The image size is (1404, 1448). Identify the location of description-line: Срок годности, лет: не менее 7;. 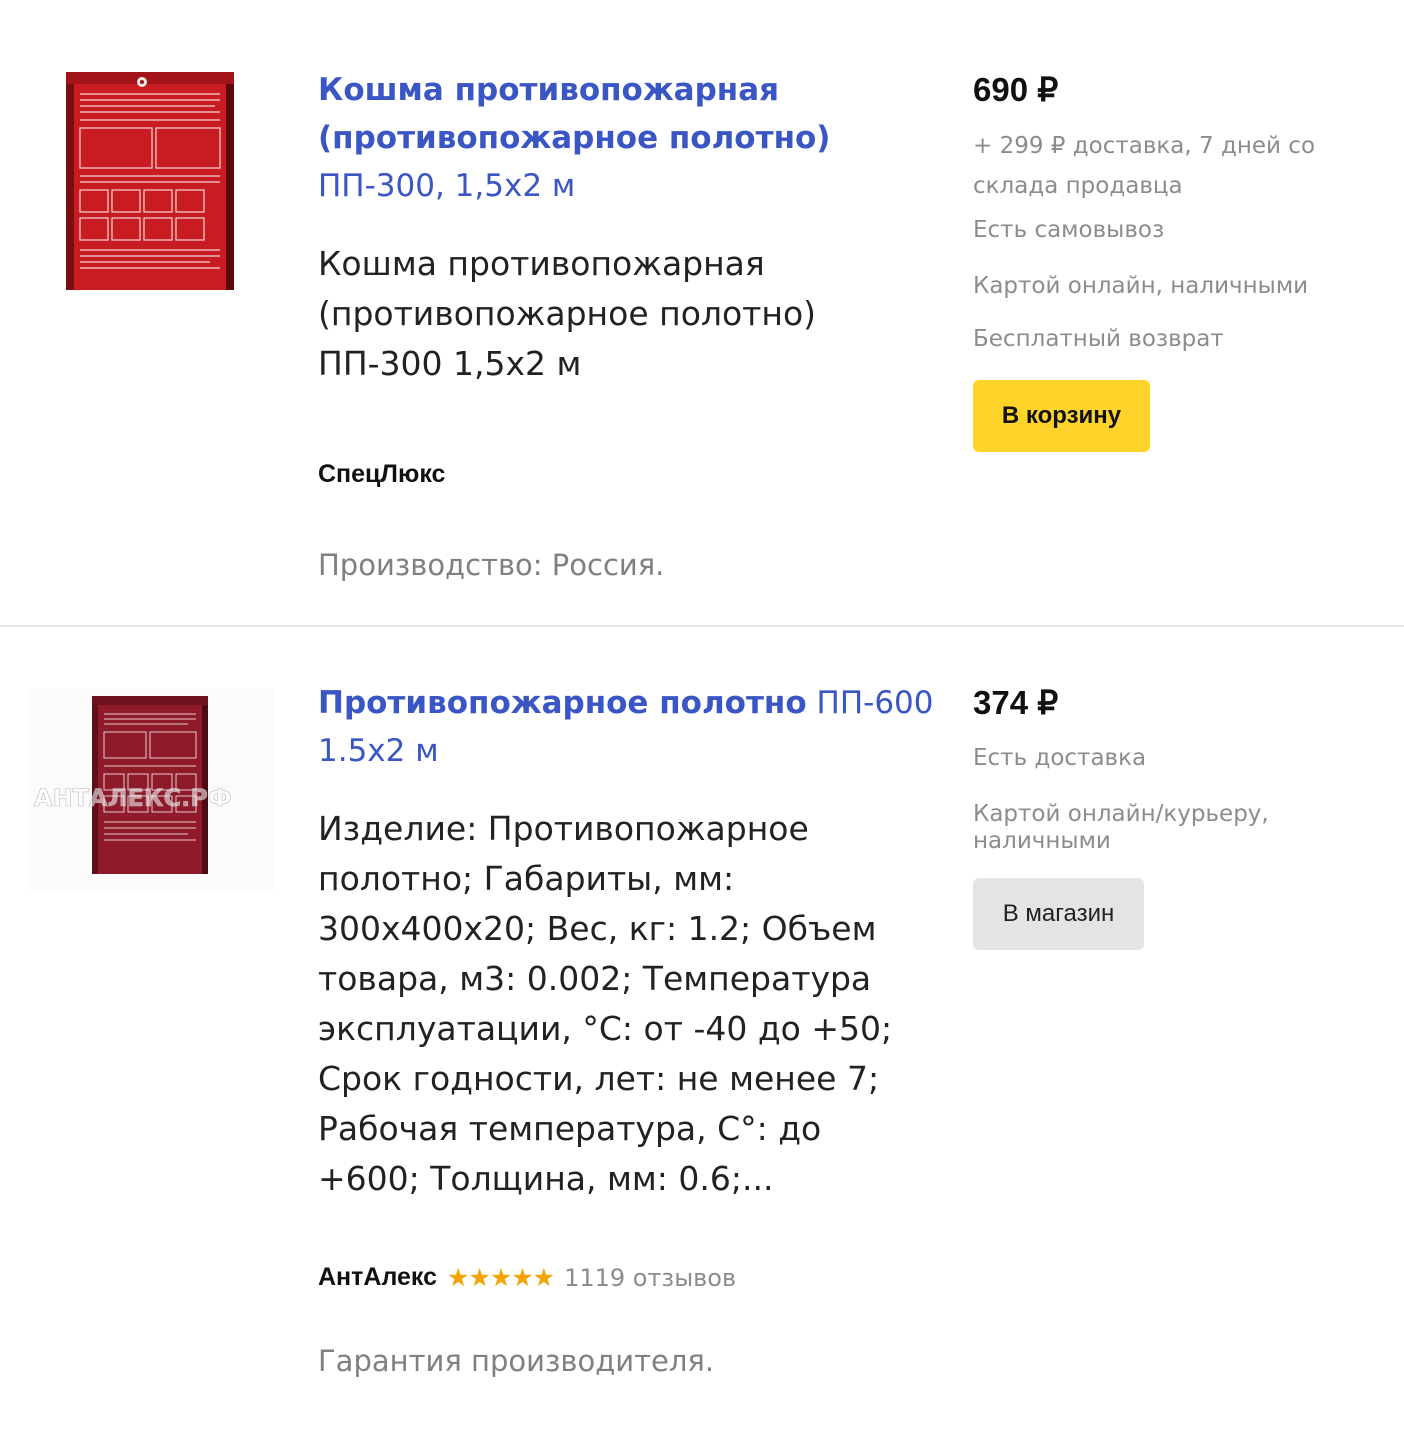
(599, 1078).